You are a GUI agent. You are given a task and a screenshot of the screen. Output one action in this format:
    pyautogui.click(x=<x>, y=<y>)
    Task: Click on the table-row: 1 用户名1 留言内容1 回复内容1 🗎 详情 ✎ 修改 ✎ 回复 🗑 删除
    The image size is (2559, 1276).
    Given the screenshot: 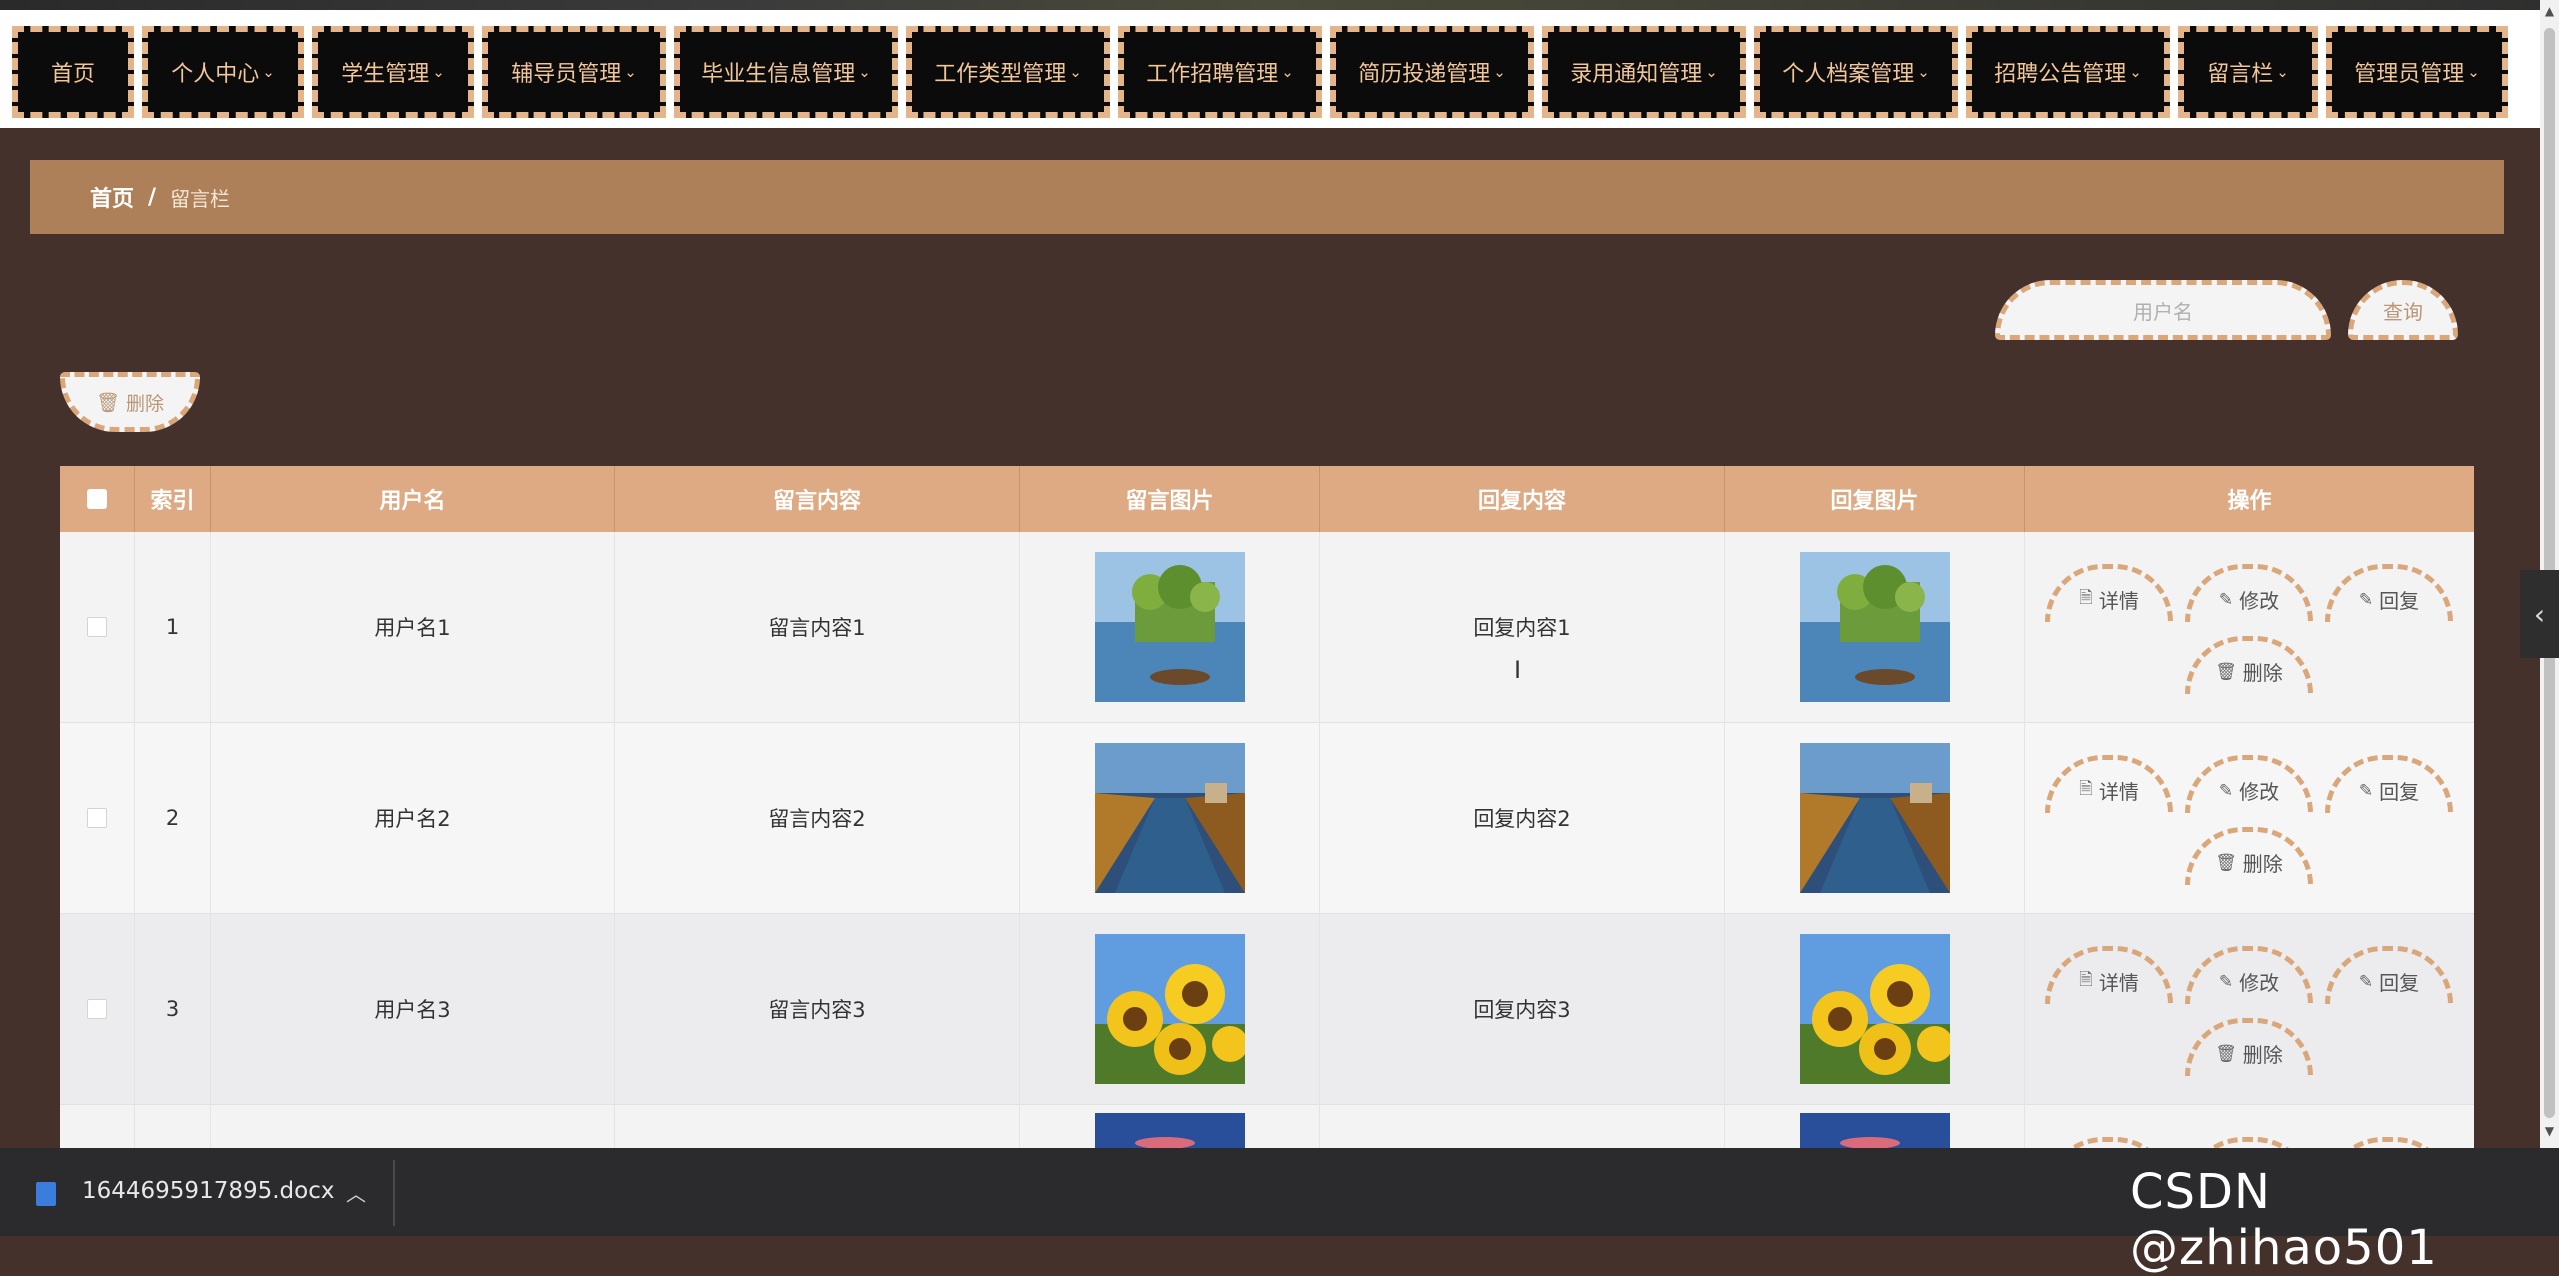 What is the action you would take?
    pyautogui.click(x=1267, y=627)
    